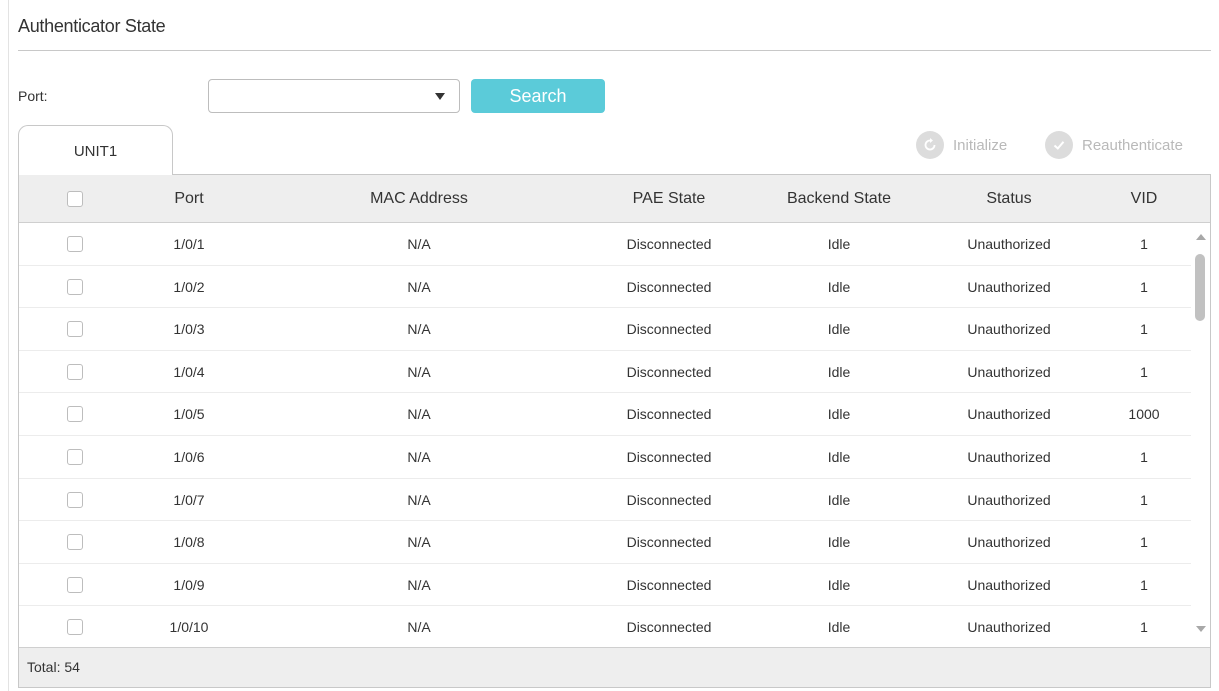  What do you see at coordinates (440, 96) in the screenshot?
I see `chevron-down-icon` at bounding box center [440, 96].